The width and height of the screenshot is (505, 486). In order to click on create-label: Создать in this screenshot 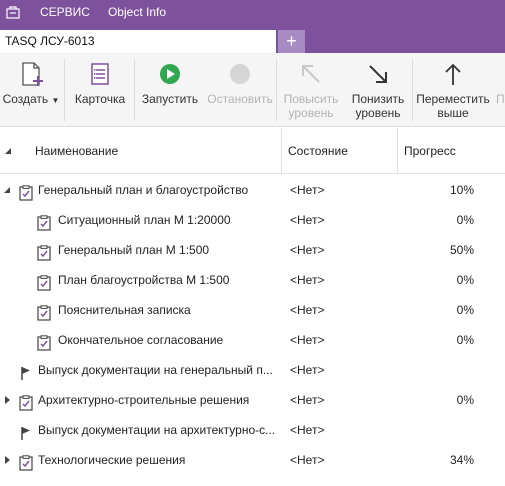, I will do `click(25, 99)`.